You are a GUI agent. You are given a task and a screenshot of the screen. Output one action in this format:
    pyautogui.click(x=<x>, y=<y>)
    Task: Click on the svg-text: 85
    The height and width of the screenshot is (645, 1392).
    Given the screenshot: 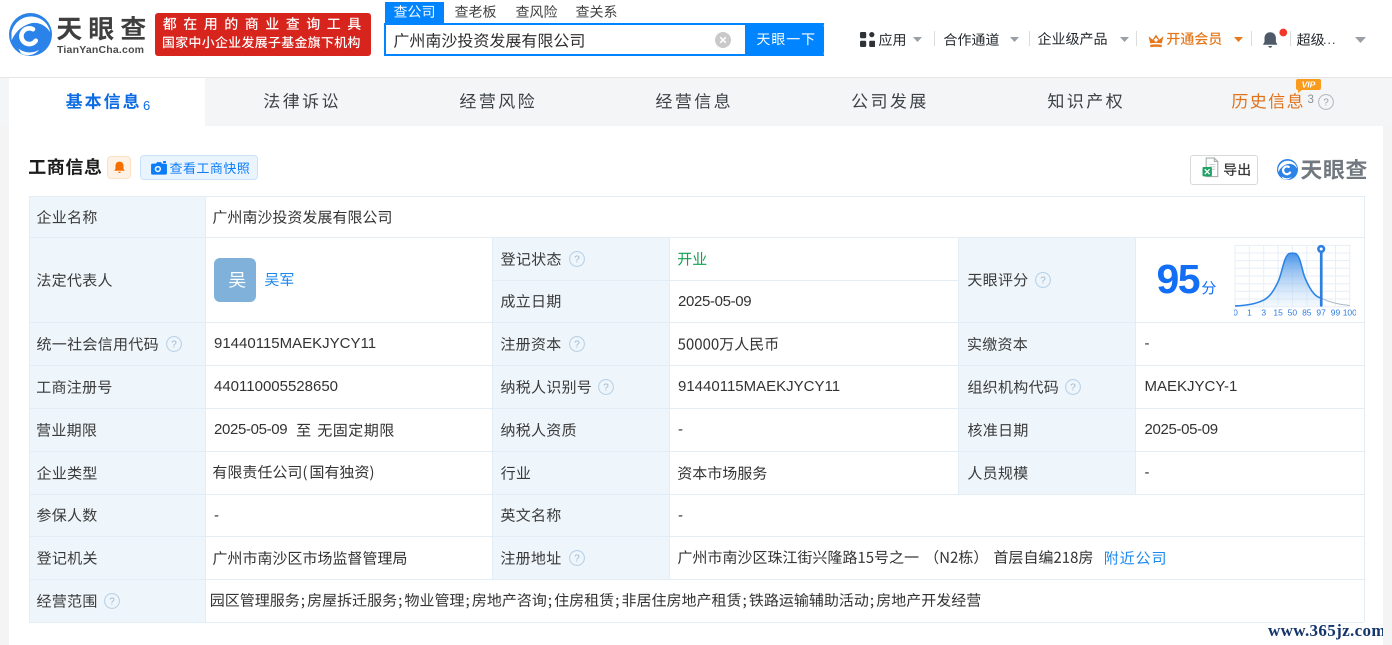 What is the action you would take?
    pyautogui.click(x=1307, y=312)
    